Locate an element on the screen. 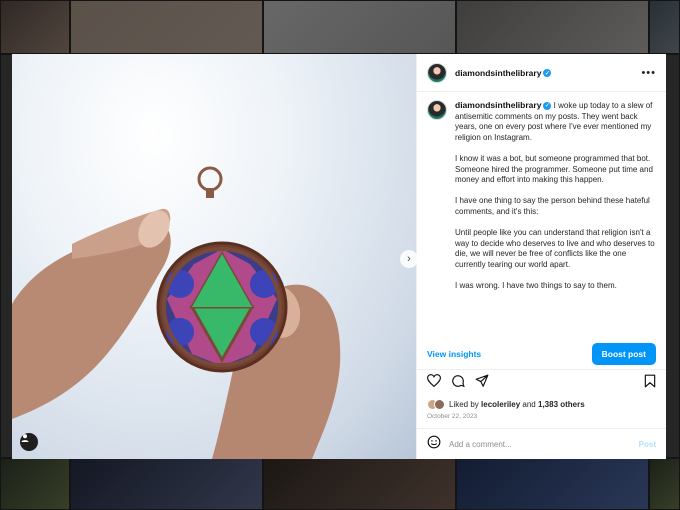 The height and width of the screenshot is (510, 680). boost-post-button: Boost post is located at coordinates (623, 353).